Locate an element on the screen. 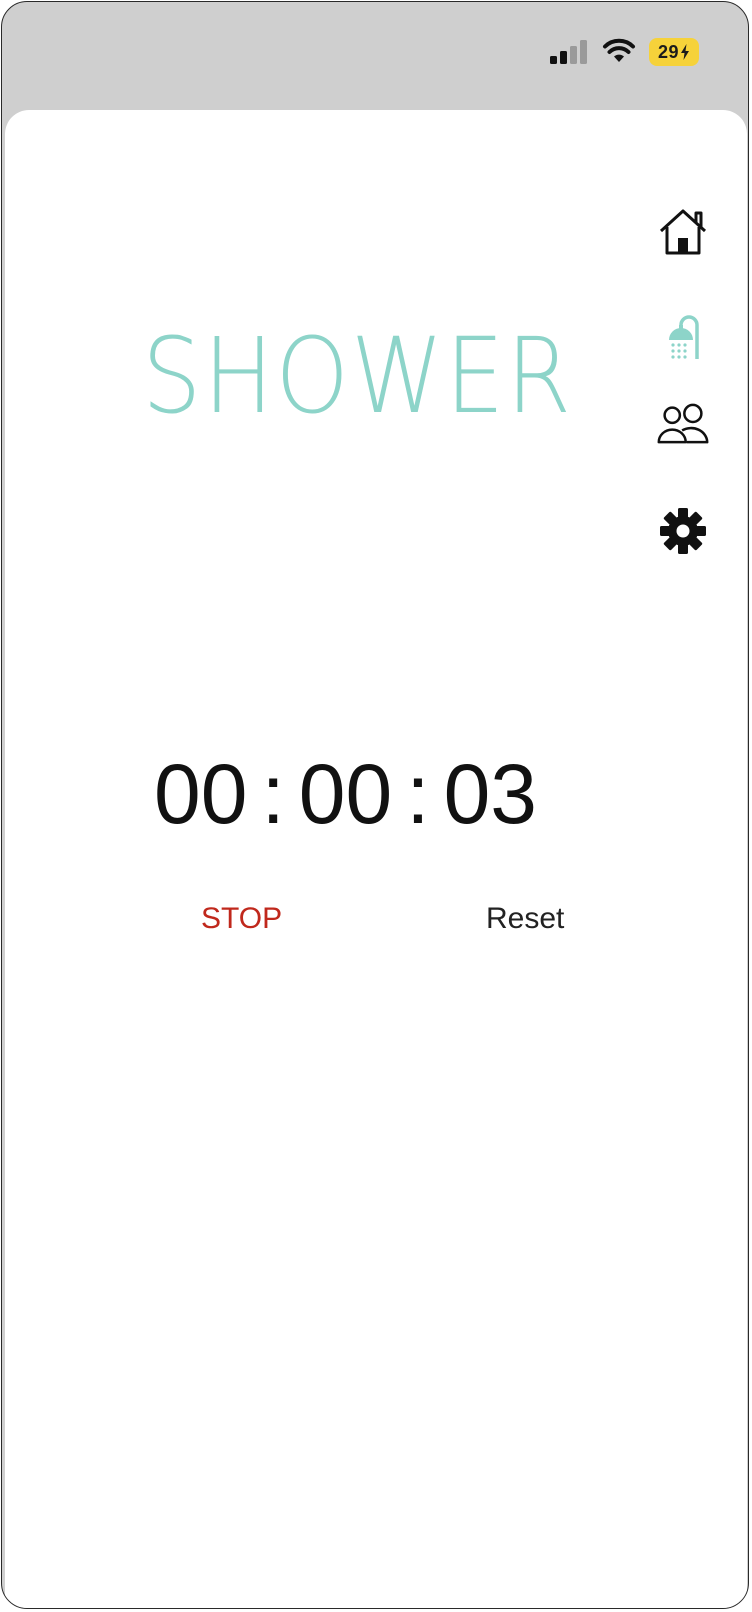 The image size is (752, 1612). timer-seconds: 03 is located at coordinates (490, 794).